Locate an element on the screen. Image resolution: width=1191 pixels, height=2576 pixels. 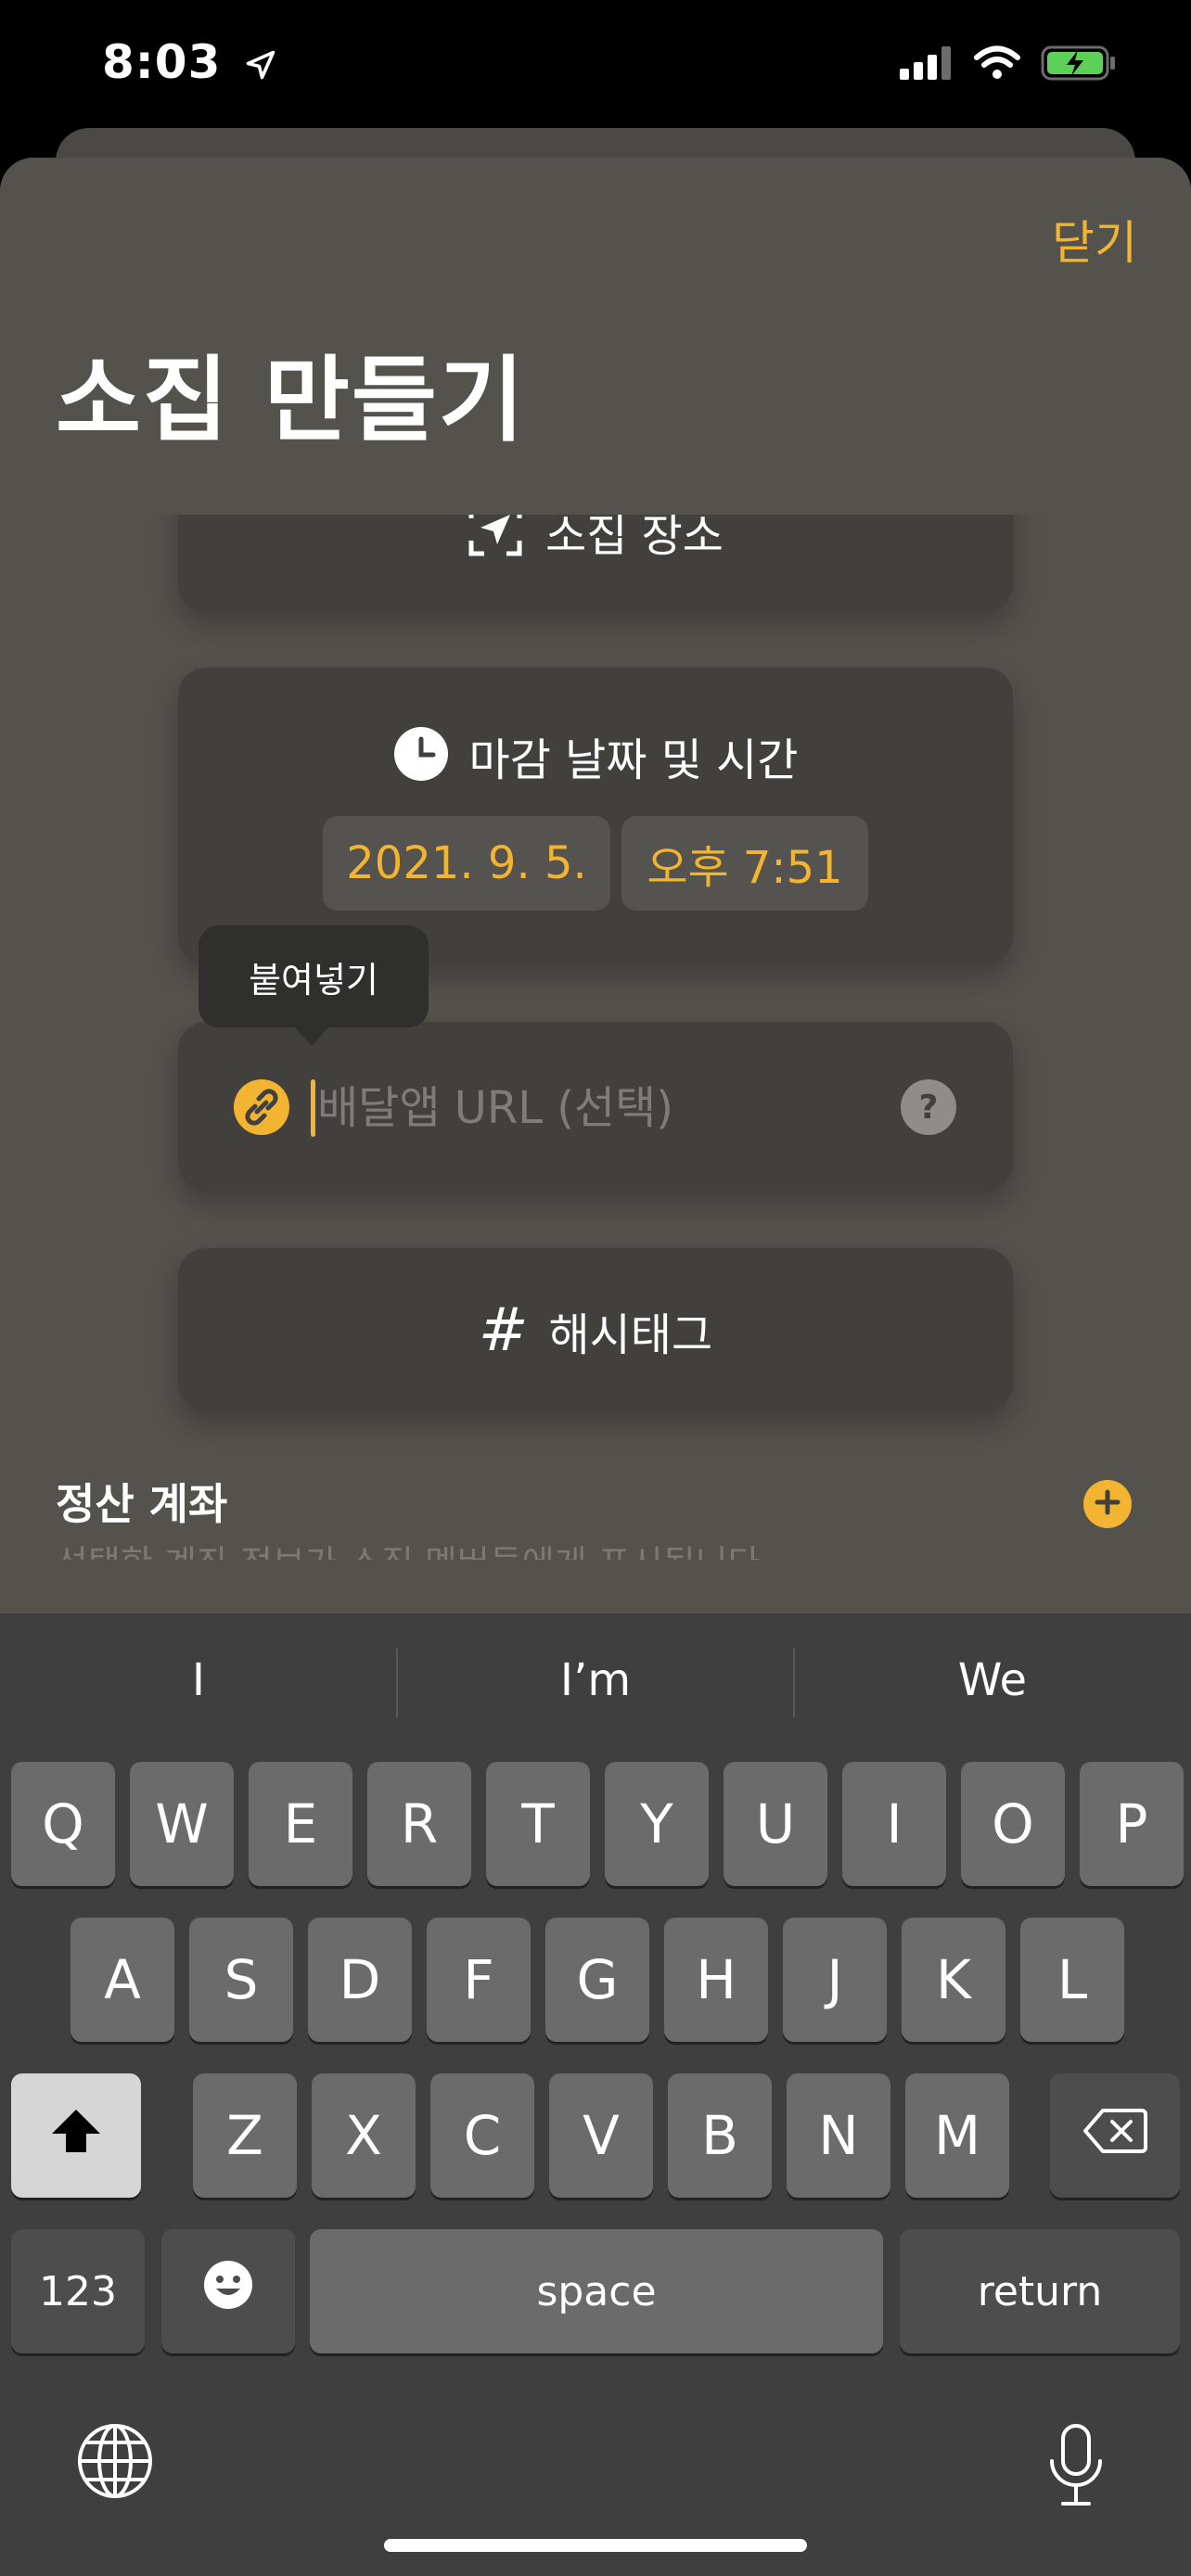
text-cursor is located at coordinates (313, 1108).